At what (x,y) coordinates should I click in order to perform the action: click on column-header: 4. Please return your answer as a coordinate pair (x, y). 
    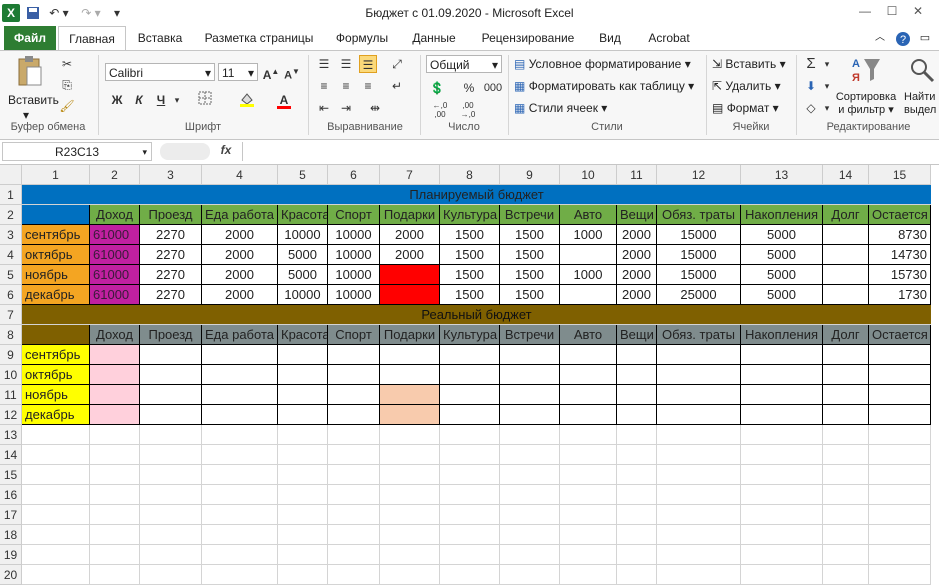
    Looking at the image, I should click on (240, 175).